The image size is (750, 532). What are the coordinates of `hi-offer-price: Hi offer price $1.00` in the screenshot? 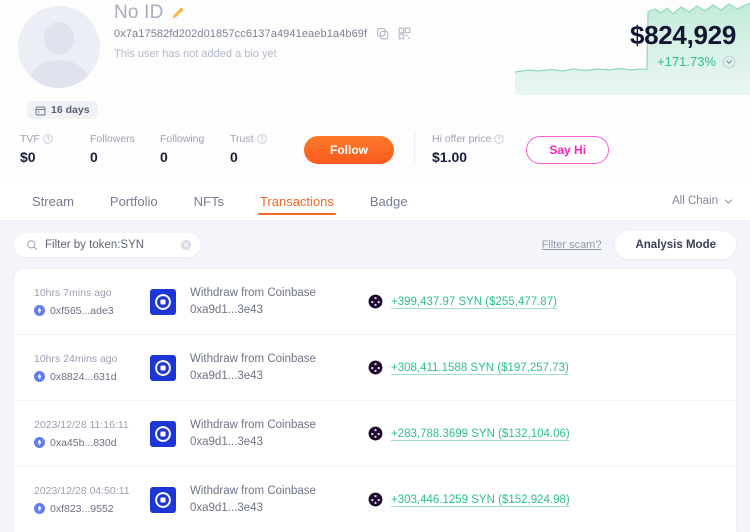 It's located at (468, 149).